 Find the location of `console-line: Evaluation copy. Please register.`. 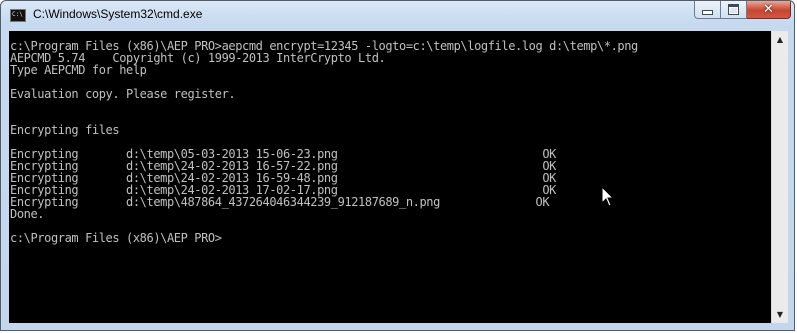

console-line: Evaluation copy. Please register. is located at coordinates (123, 94).